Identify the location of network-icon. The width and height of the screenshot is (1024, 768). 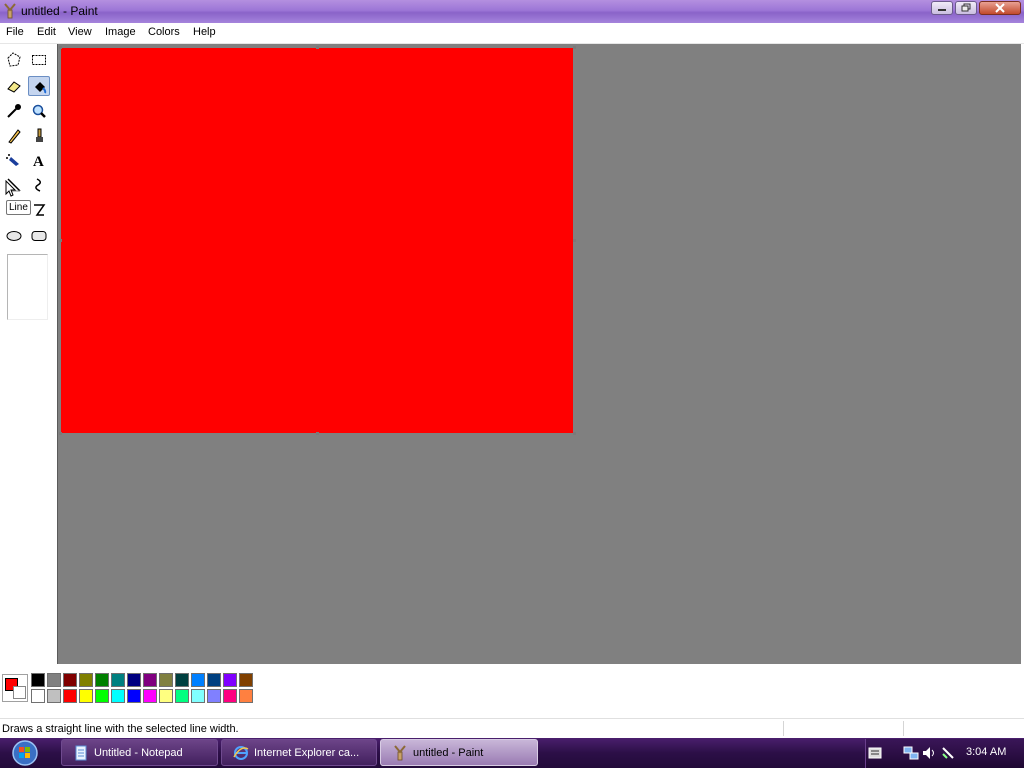
(911, 753).